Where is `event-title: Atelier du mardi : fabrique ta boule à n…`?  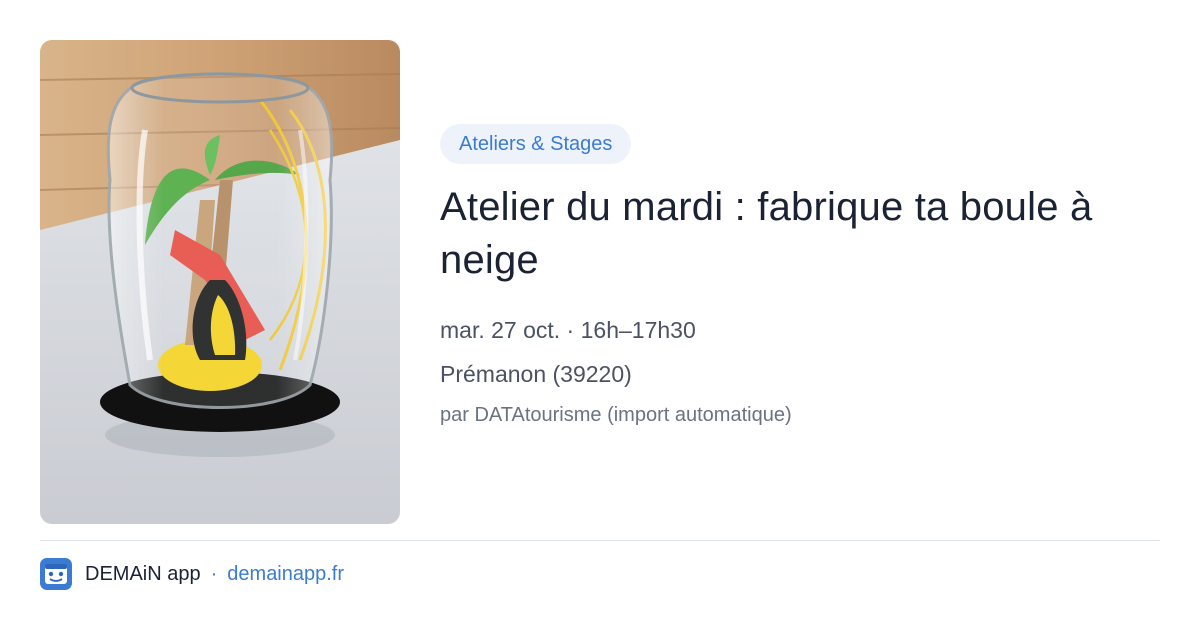
event-title: Atelier du mardi : fabrique ta boule à n… is located at coordinates (800, 234).